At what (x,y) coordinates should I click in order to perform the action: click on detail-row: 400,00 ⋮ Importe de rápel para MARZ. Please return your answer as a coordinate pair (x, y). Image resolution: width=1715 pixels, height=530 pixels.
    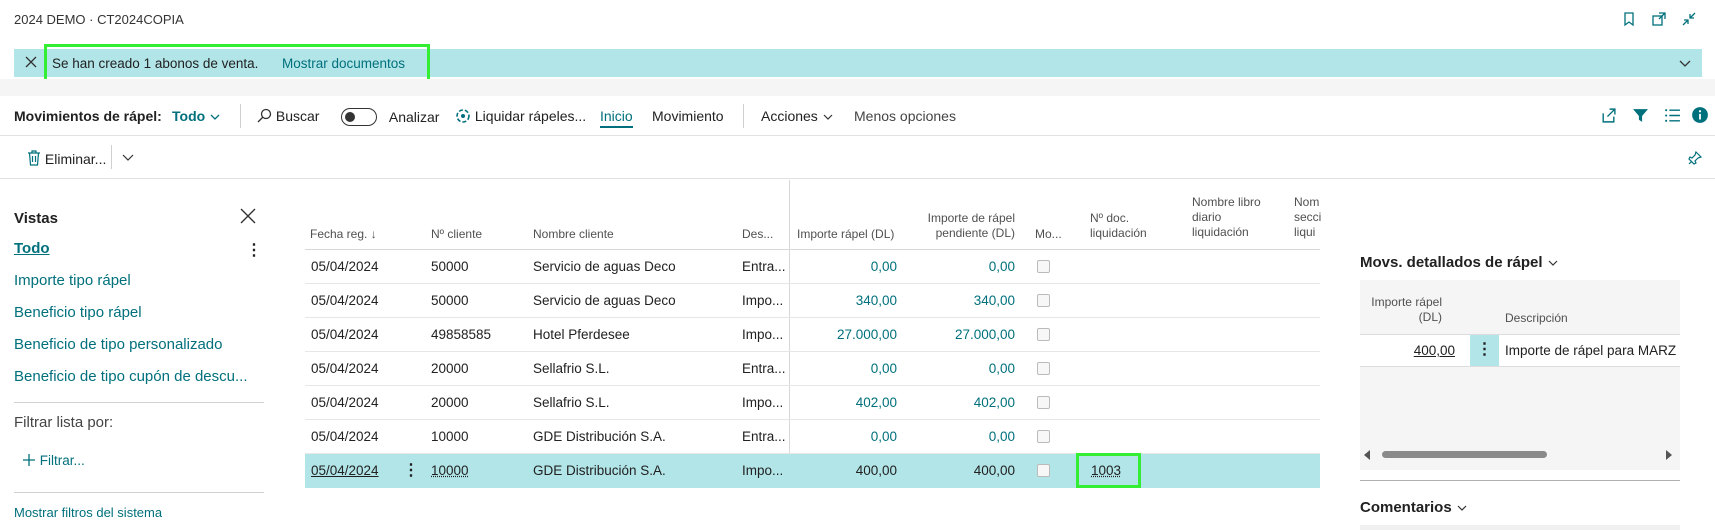
    Looking at the image, I should click on (1520, 350).